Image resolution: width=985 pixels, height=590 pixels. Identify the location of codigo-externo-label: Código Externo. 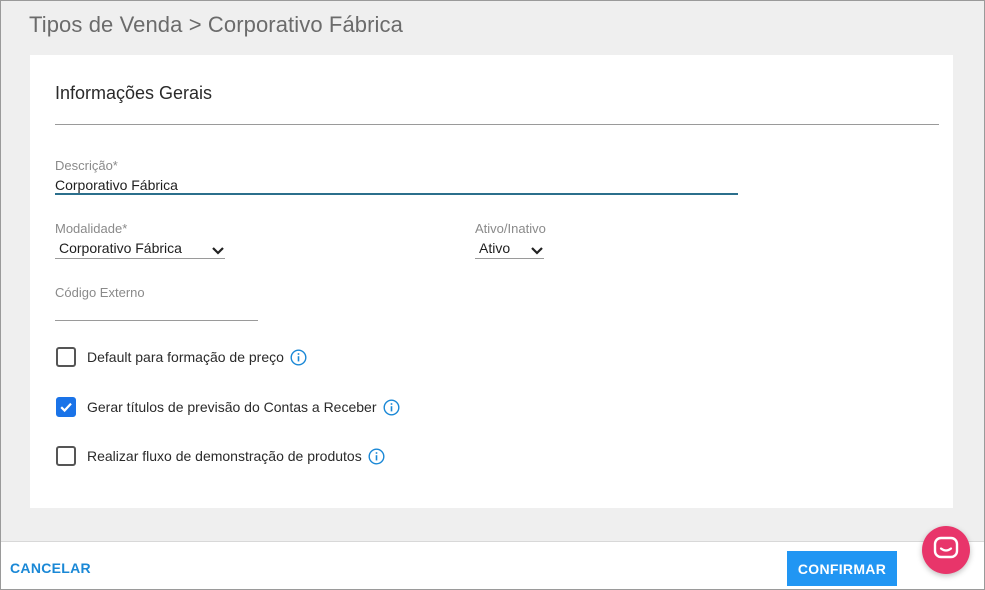
(100, 292).